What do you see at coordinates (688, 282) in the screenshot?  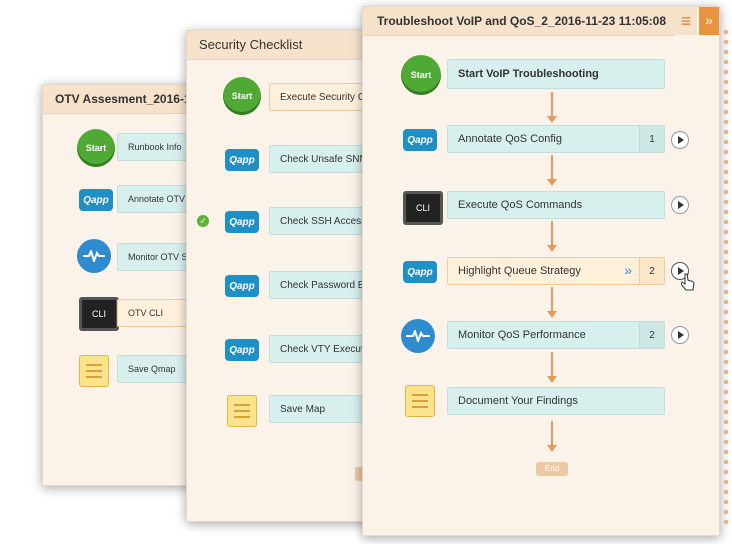 I see `mouse-cursor-icon` at bounding box center [688, 282].